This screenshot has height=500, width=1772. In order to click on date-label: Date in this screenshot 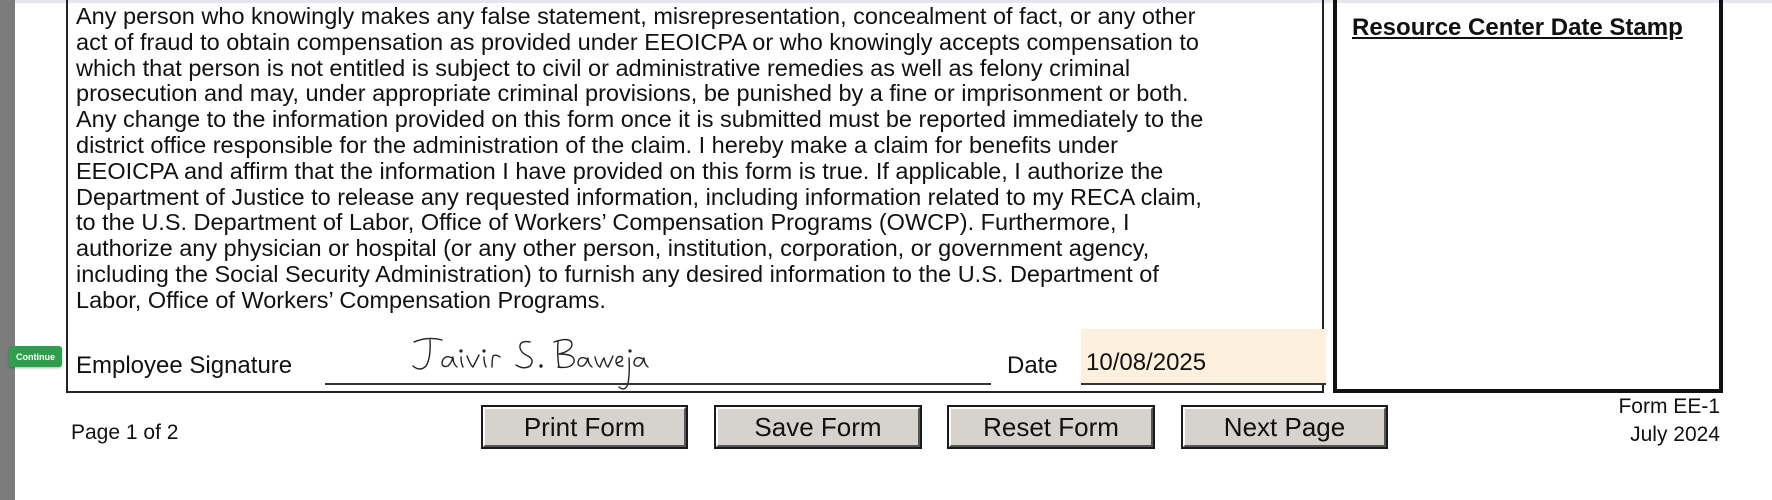, I will do `click(1032, 365)`.